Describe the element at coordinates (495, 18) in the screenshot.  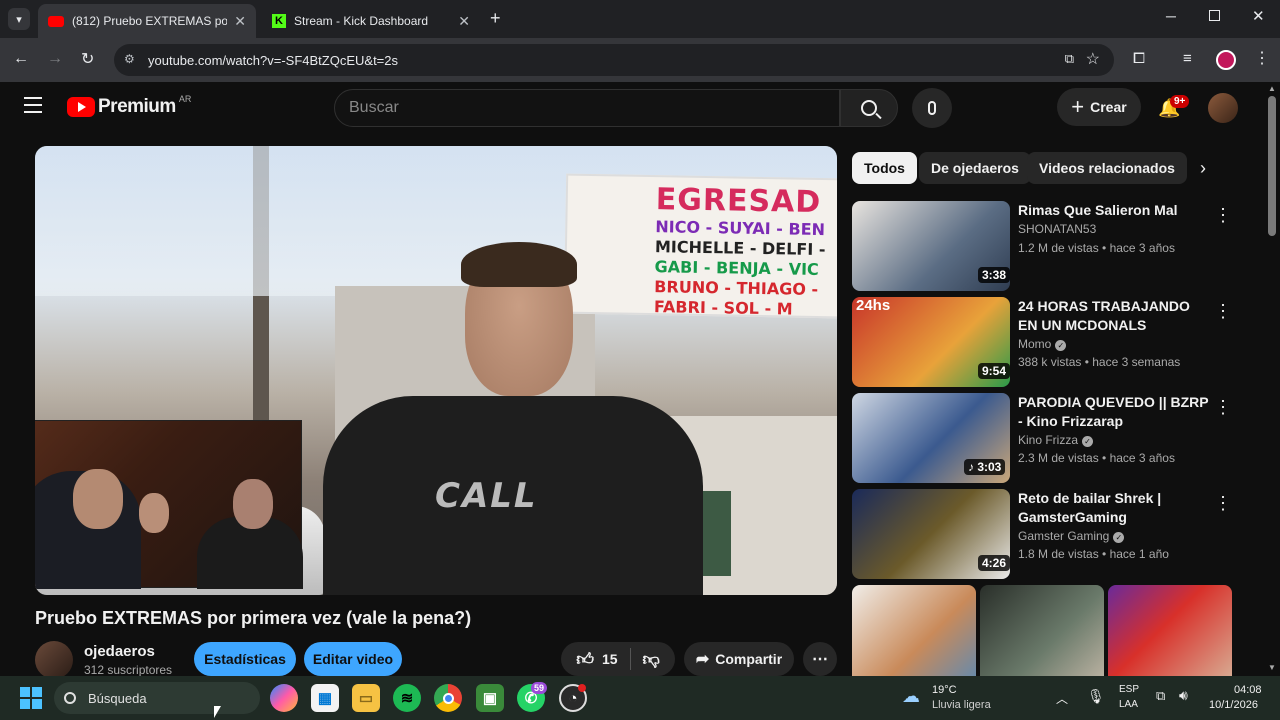
I see `new-tab-button: +` at that location.